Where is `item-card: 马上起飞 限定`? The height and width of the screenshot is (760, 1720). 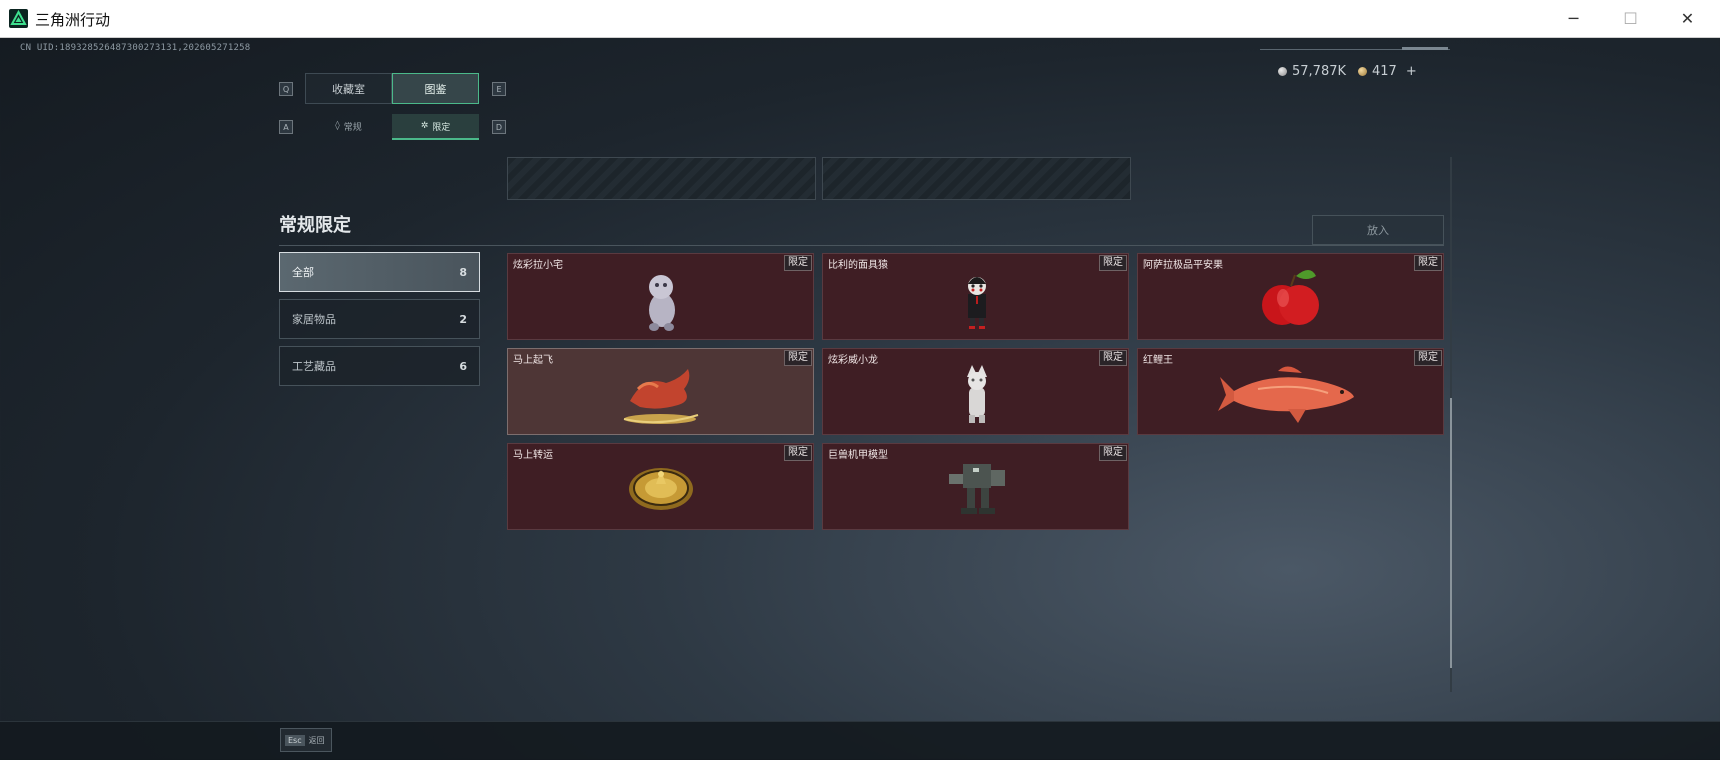 item-card: 马上起飞 限定 is located at coordinates (660, 391).